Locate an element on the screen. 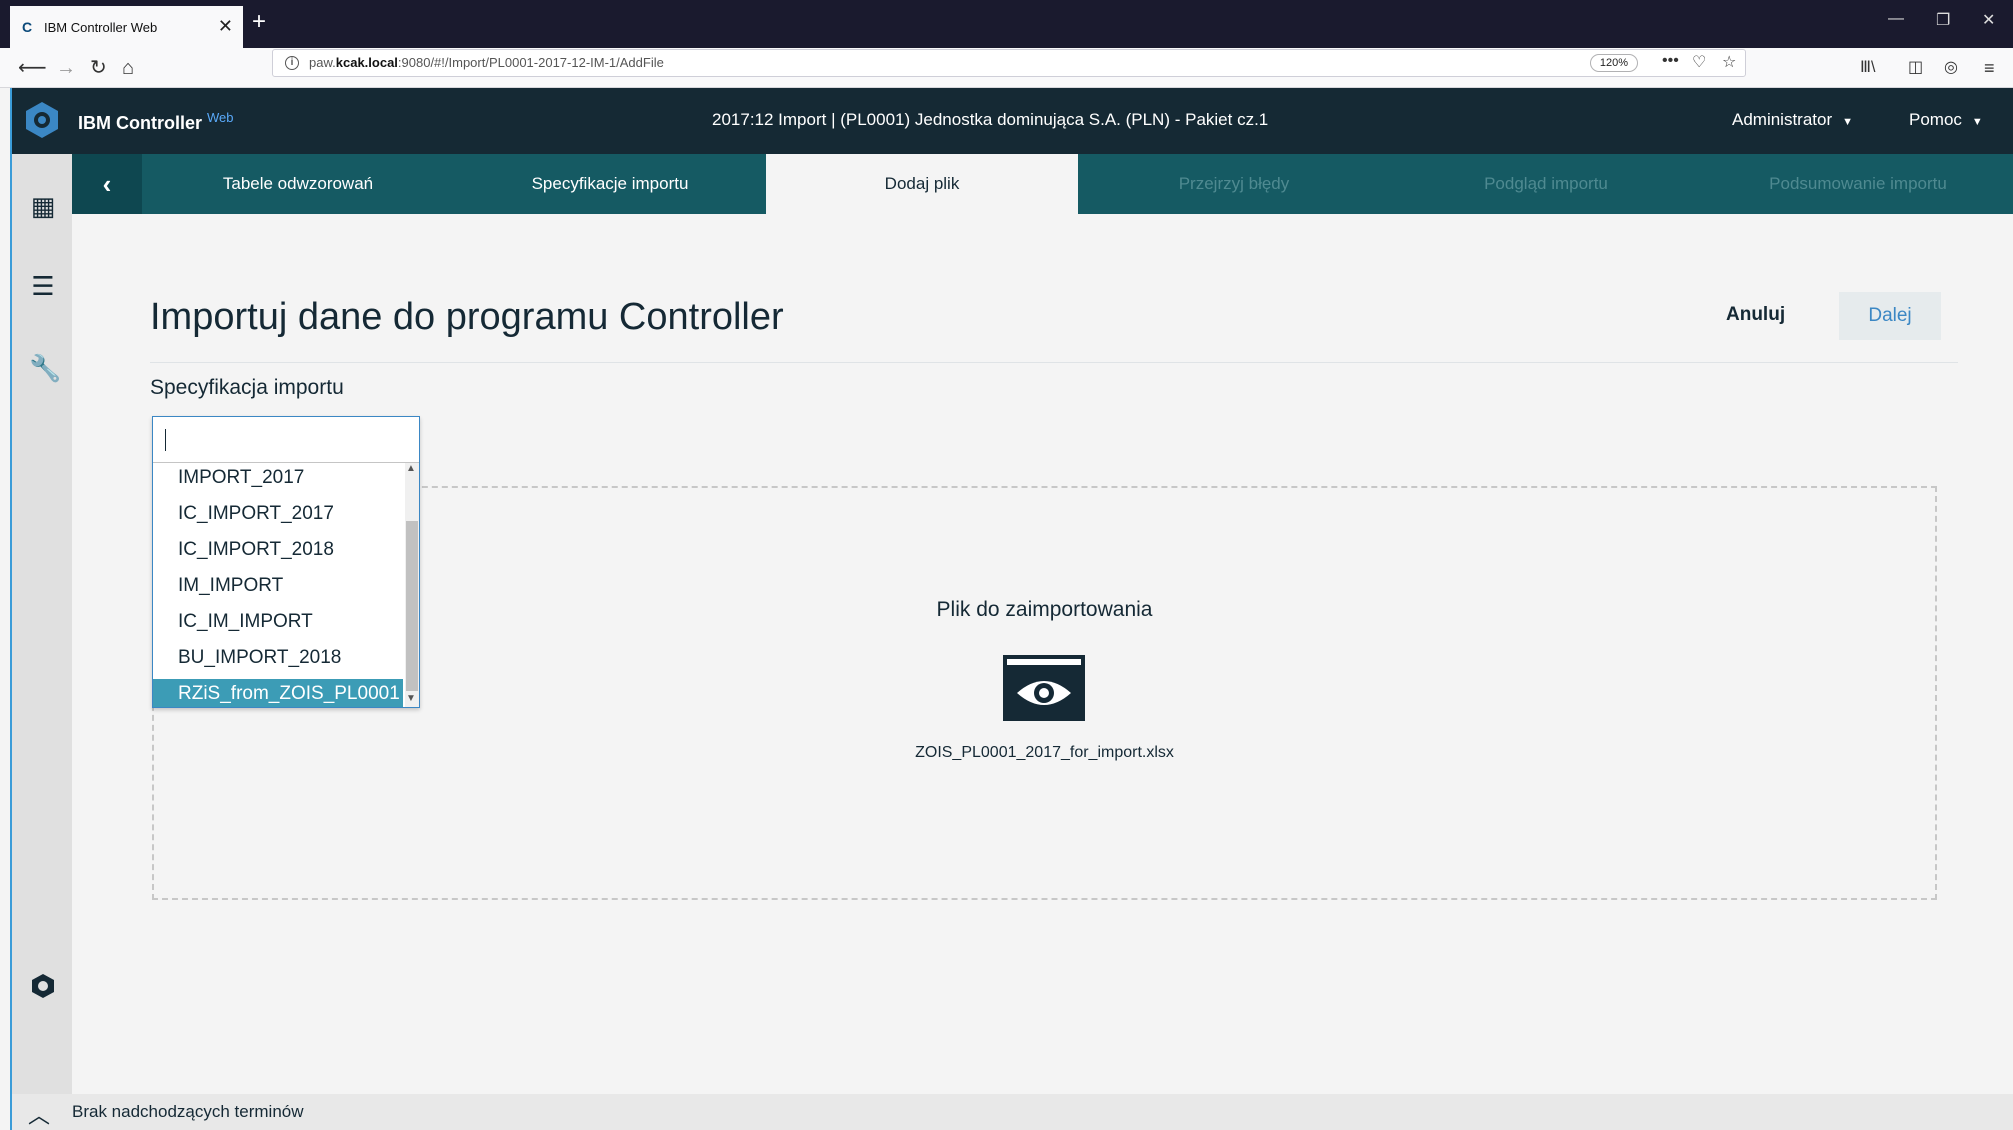 This screenshot has height=1130, width=2013. tab-import-preview: Podgląd importu is located at coordinates (1546, 183).